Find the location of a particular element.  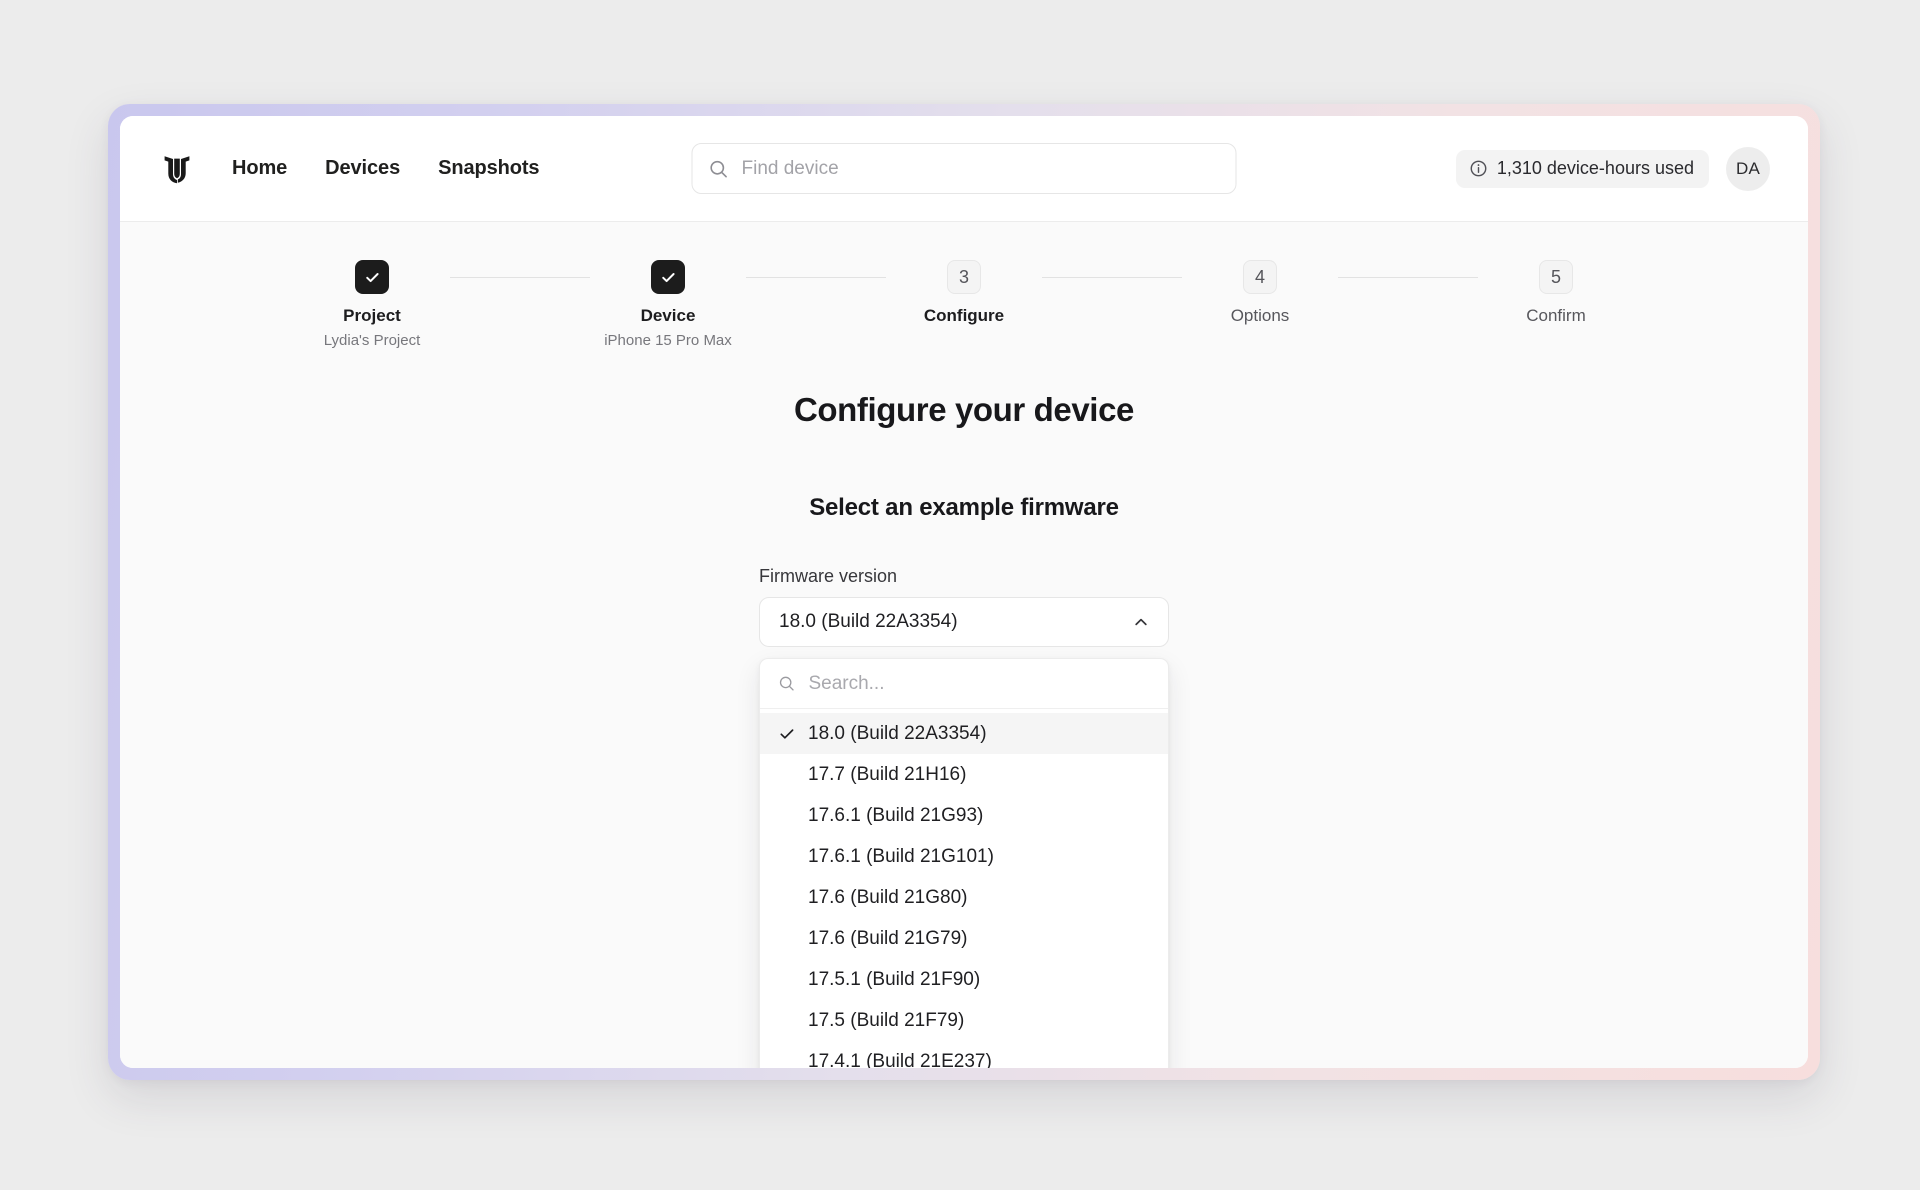

nav-link-snapshots: Snapshots is located at coordinates (488, 168).